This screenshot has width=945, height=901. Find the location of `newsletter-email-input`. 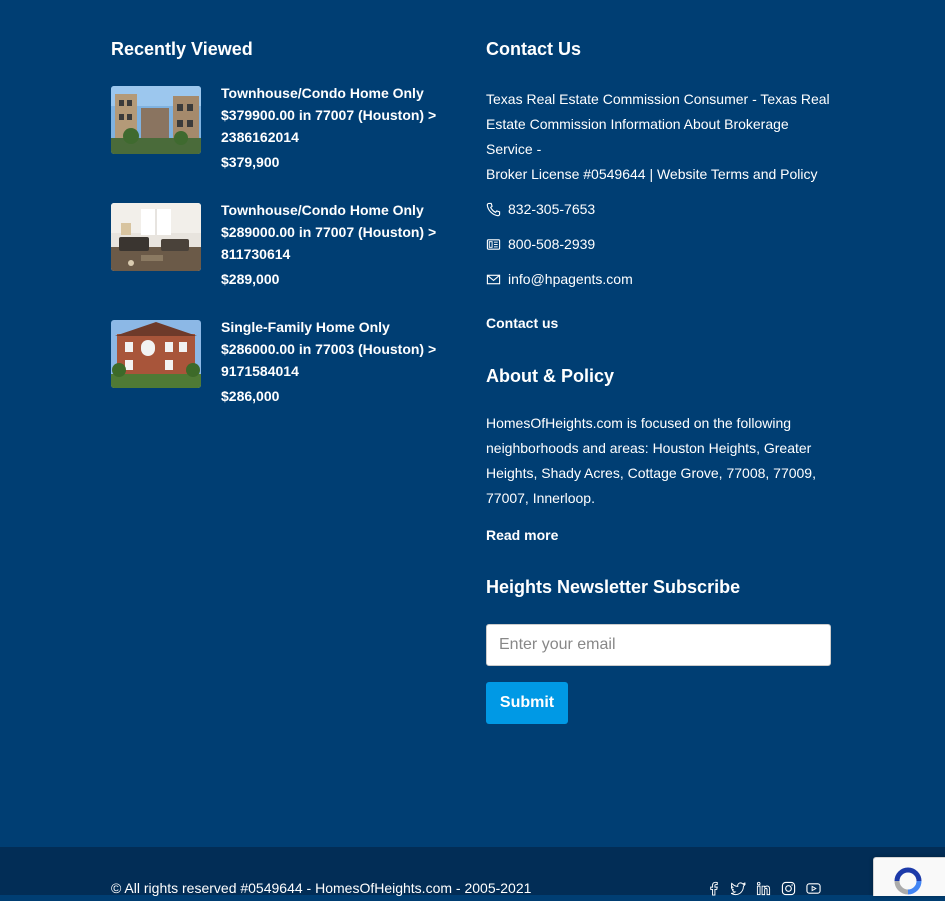

newsletter-email-input is located at coordinates (658, 645).